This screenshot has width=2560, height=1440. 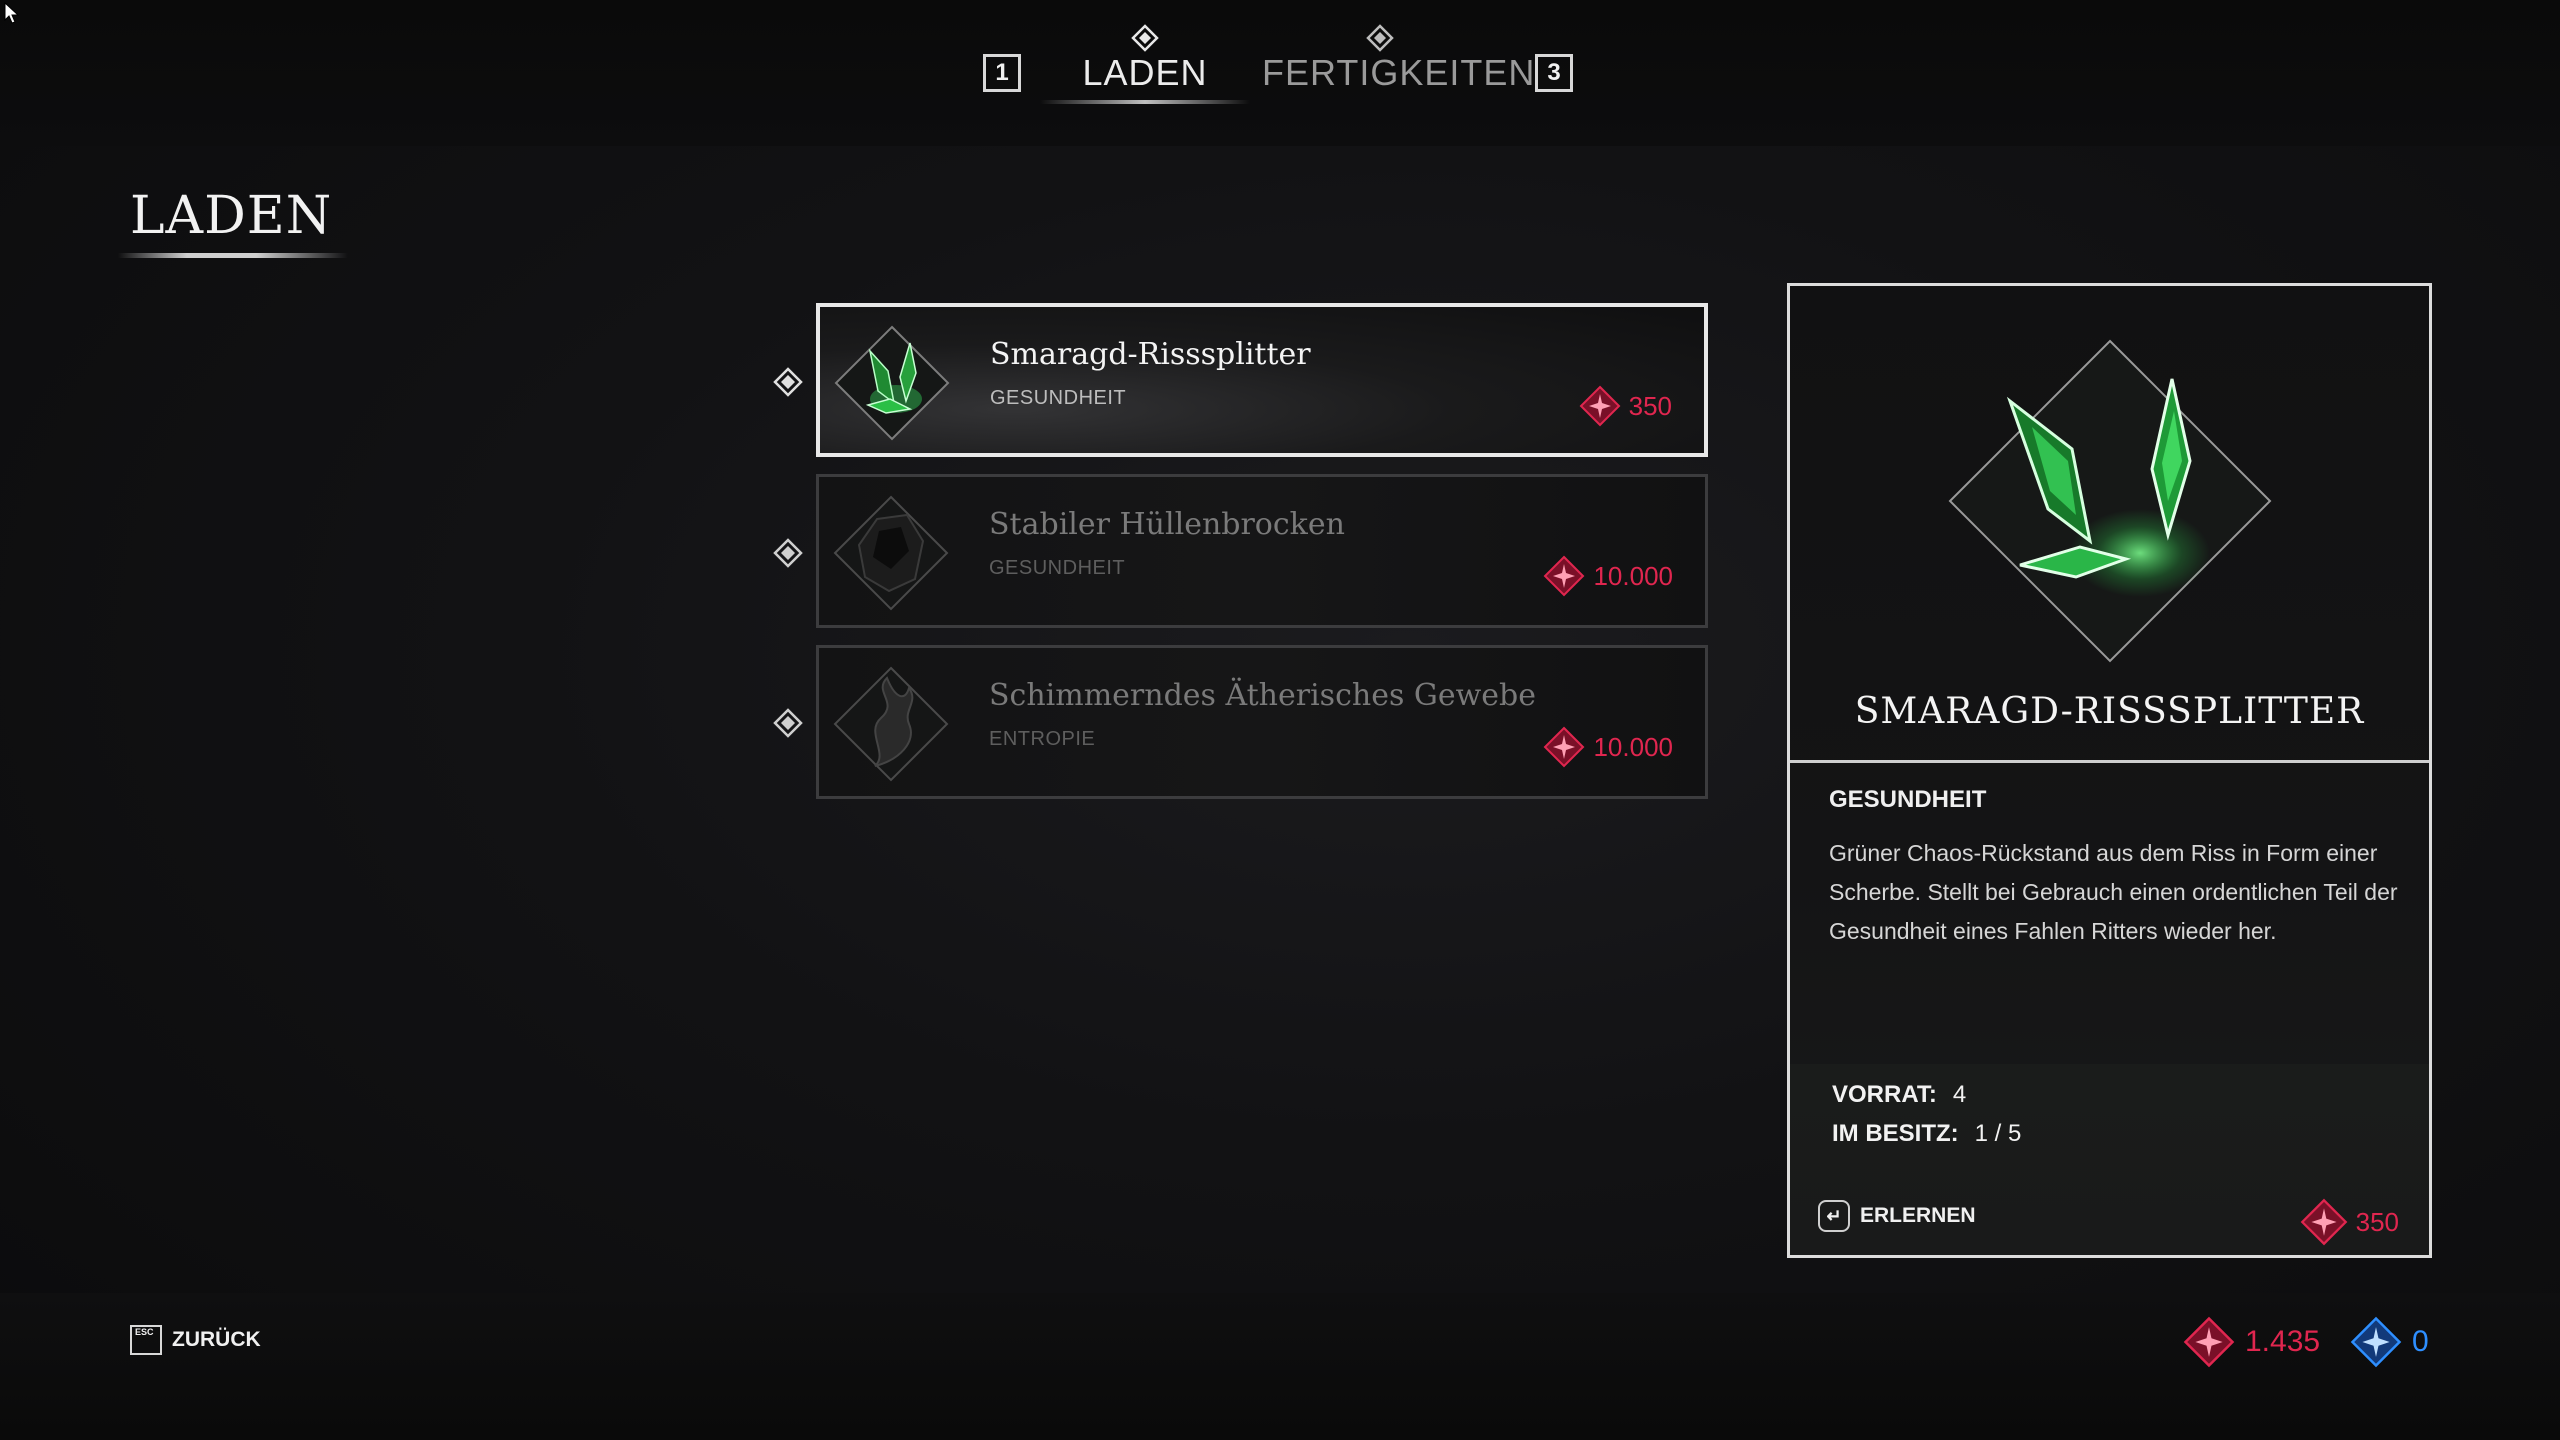 What do you see at coordinates (1262, 380) in the screenshot?
I see `shop-item-smaragd-risssplitter: Smaragd-Risssplitter GESUNDHEIT 350` at bounding box center [1262, 380].